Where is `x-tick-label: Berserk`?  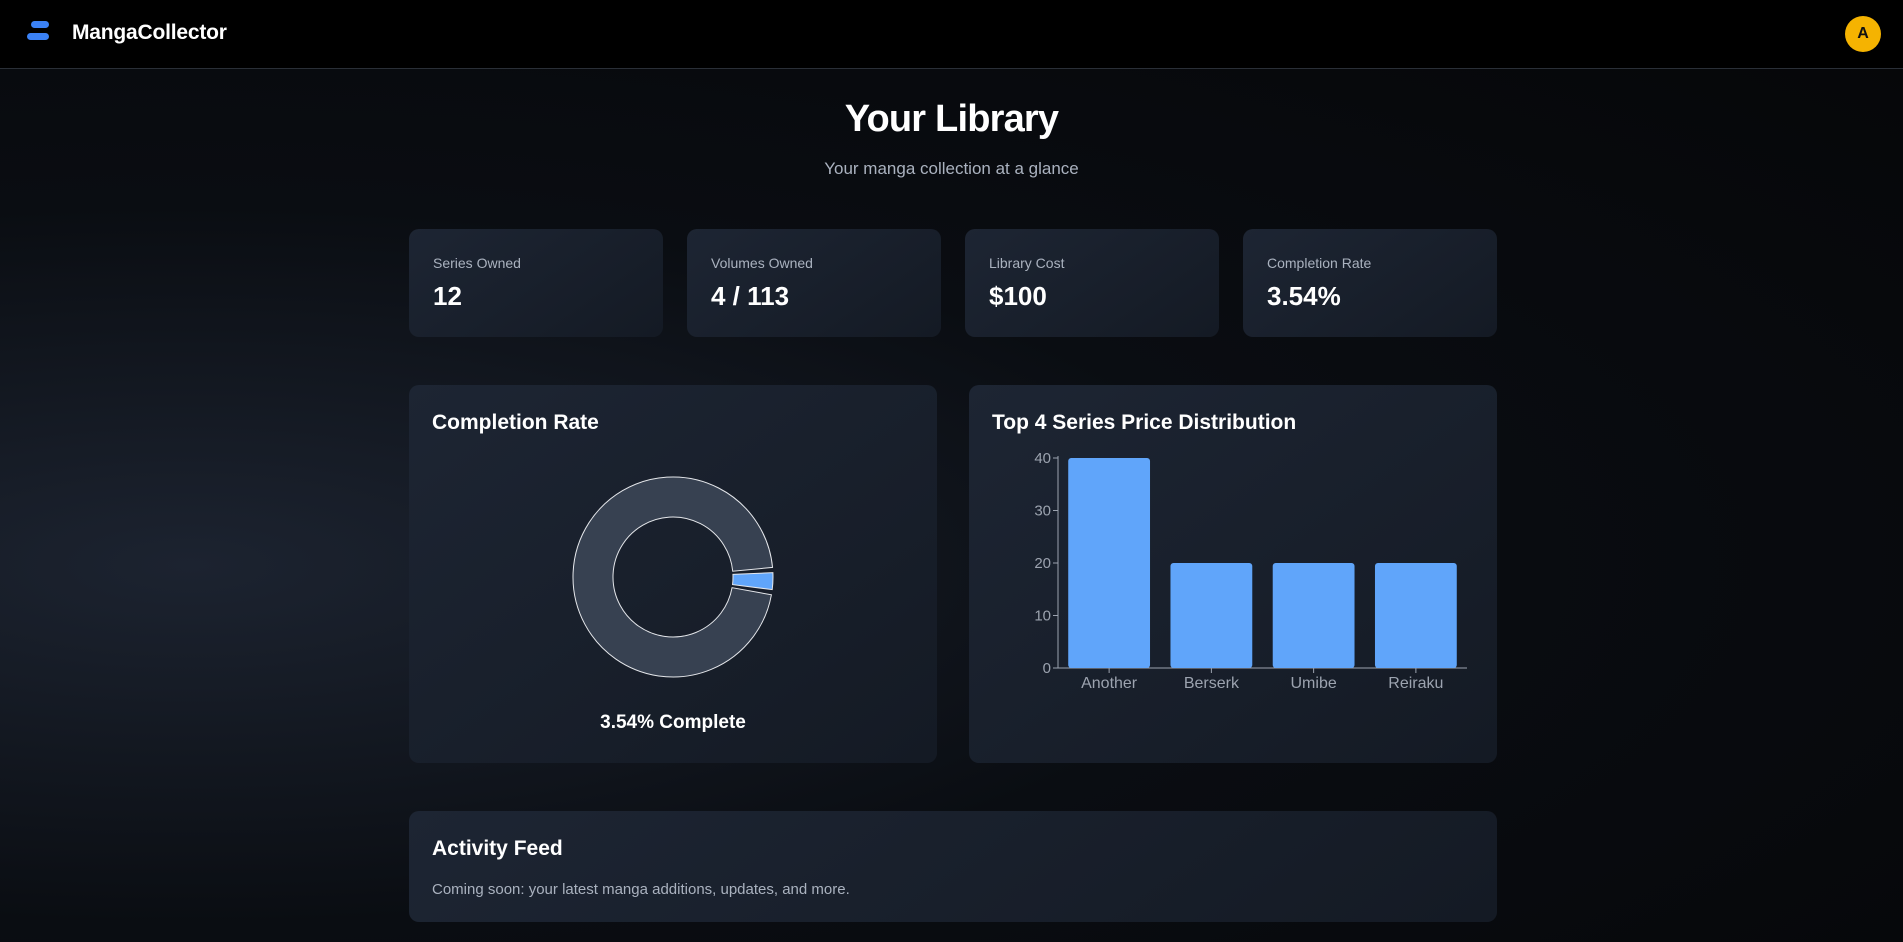
x-tick-label: Berserk is located at coordinates (1212, 683).